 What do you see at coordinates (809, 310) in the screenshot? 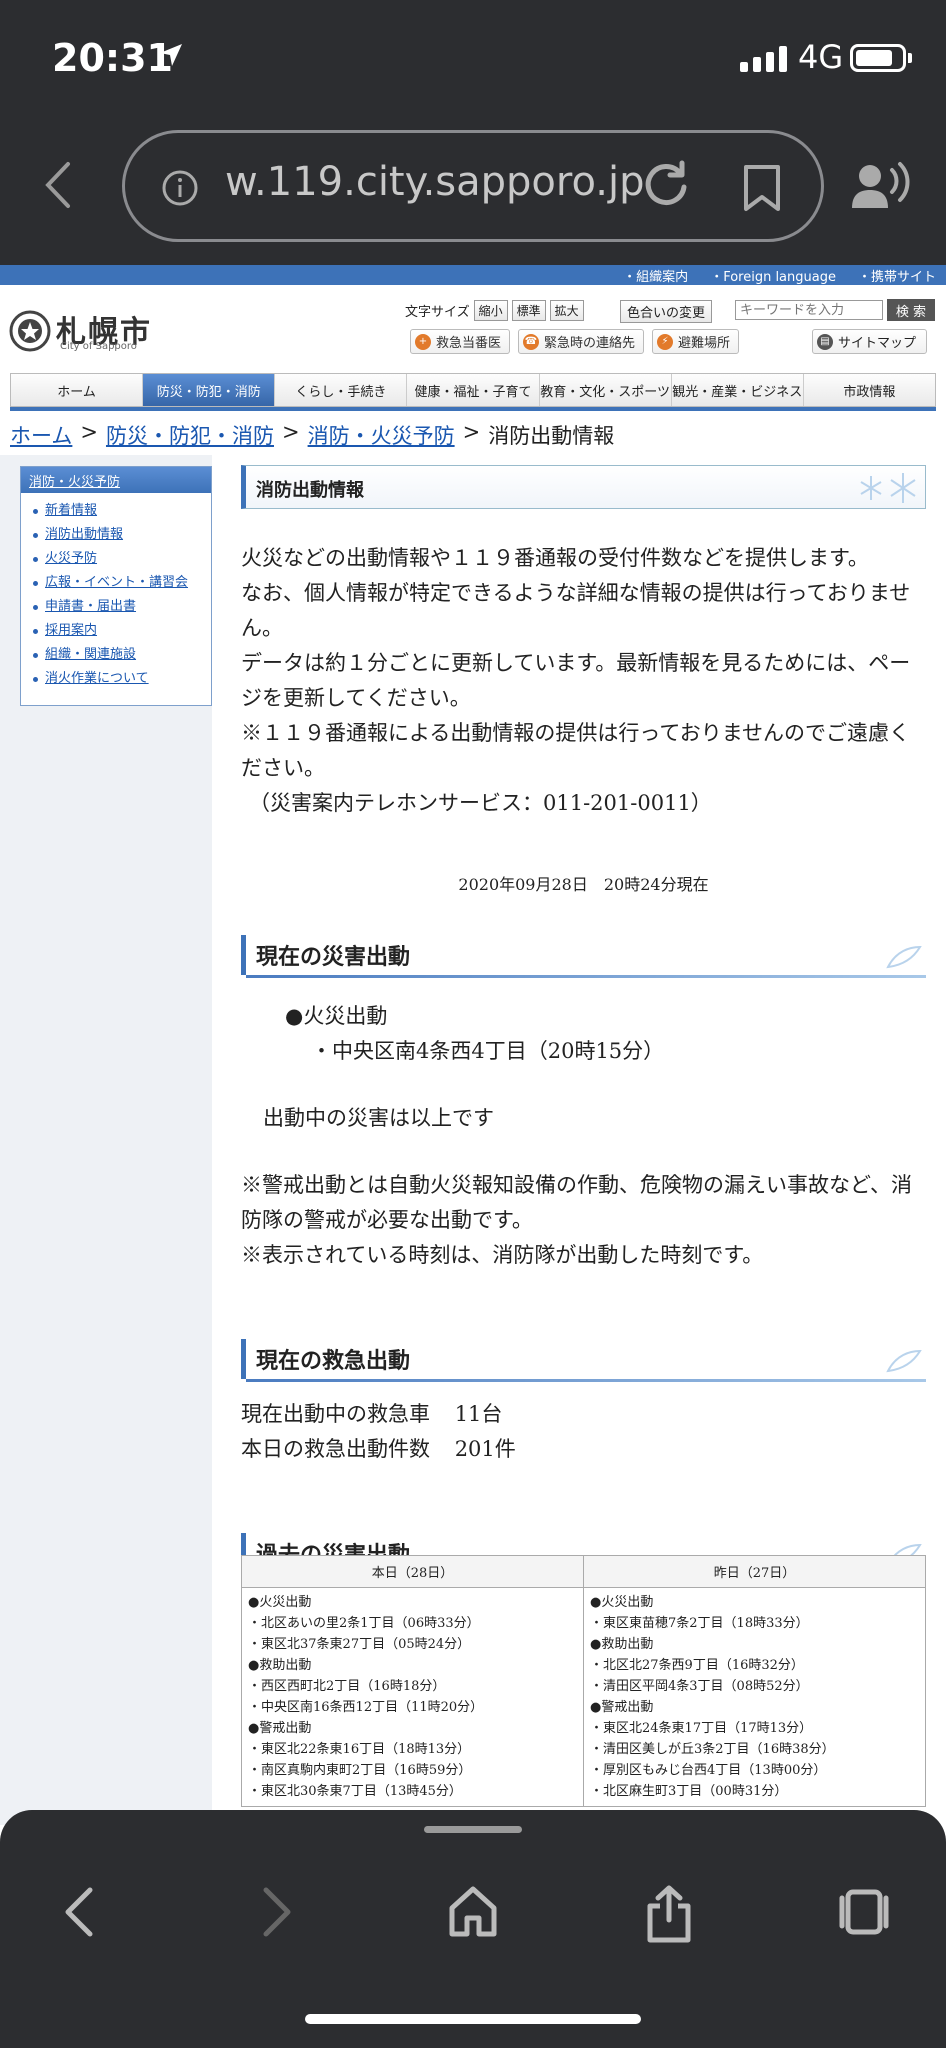
I see `keyword-search-input` at bounding box center [809, 310].